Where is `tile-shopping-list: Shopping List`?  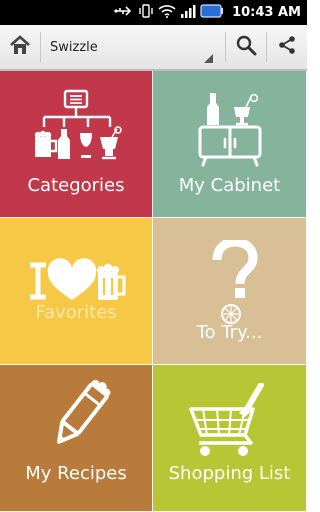 tile-shopping-list: Shopping List is located at coordinates (230, 438).